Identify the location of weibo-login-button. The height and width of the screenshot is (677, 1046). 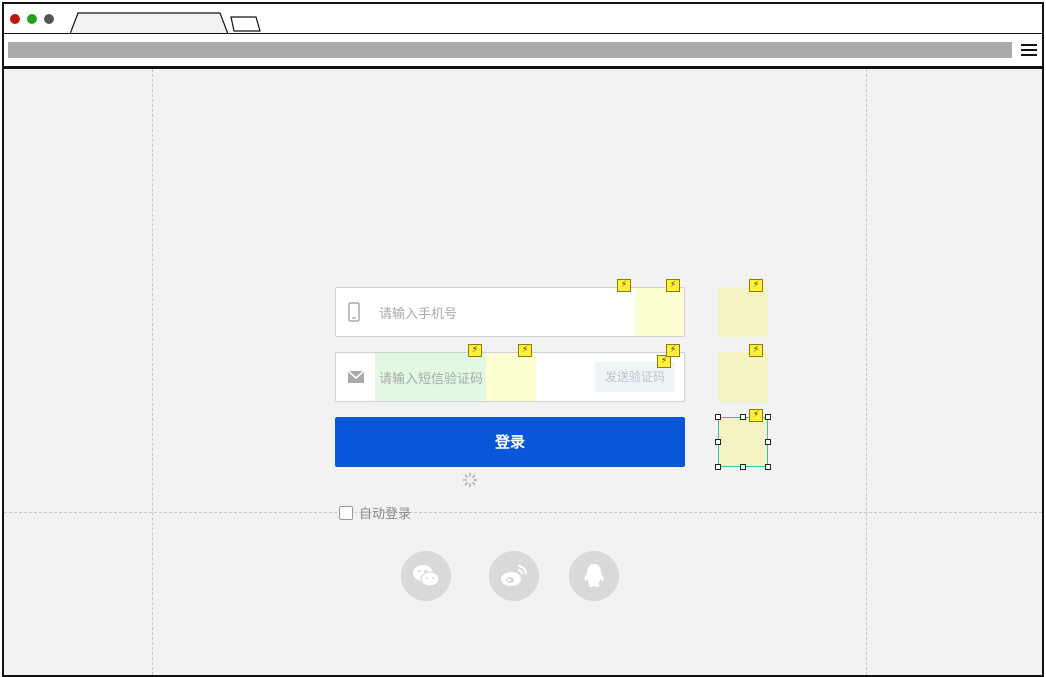
(514, 576).